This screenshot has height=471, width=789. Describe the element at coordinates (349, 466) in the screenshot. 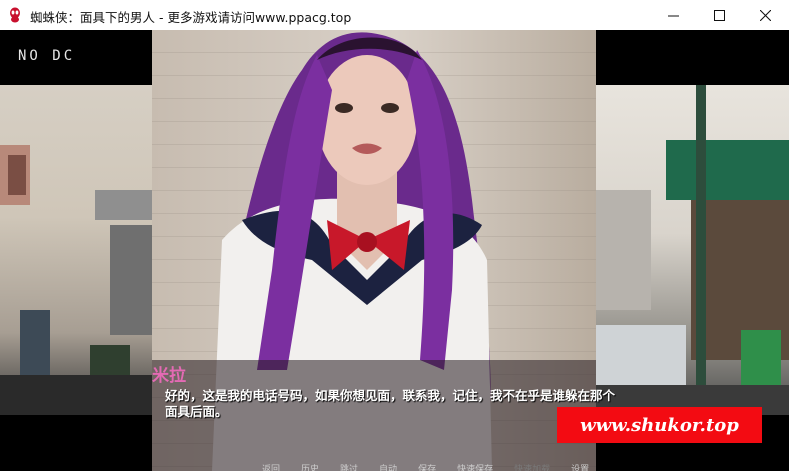

I see `quick-menu-skip: 跳过` at that location.